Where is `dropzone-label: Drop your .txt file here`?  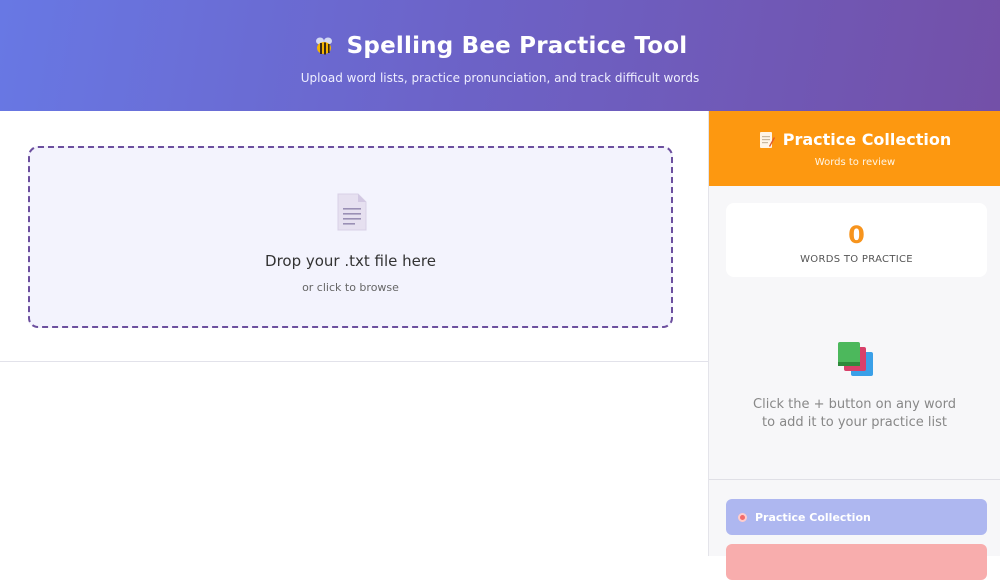
dropzone-label: Drop your .txt file here is located at coordinates (350, 261).